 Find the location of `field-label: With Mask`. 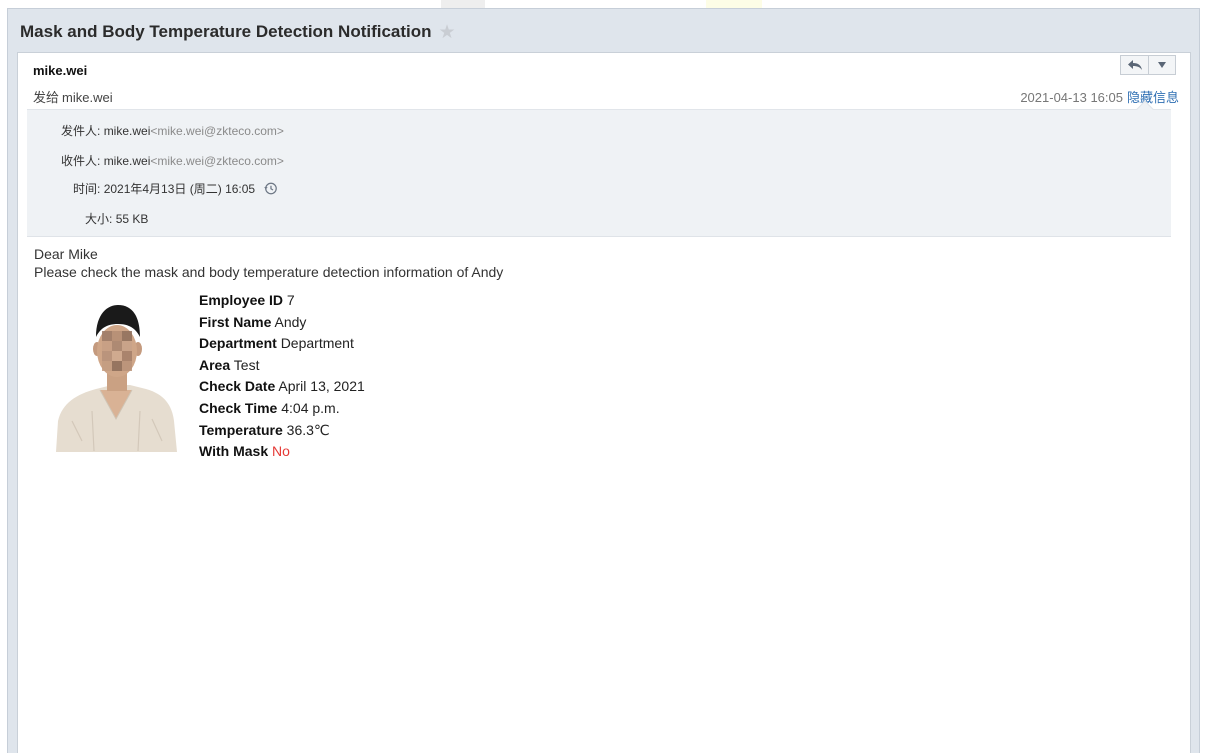

field-label: With Mask is located at coordinates (235, 451).